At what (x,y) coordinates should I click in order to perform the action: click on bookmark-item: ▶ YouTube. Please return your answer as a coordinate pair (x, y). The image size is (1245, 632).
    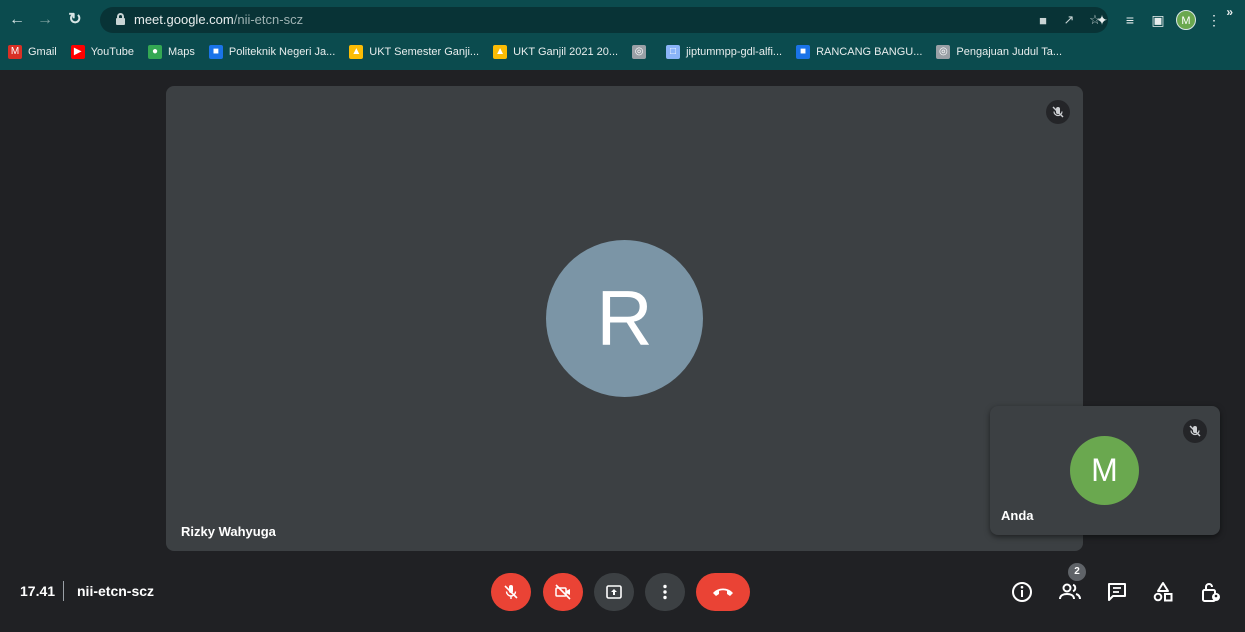
    Looking at the image, I should click on (102, 52).